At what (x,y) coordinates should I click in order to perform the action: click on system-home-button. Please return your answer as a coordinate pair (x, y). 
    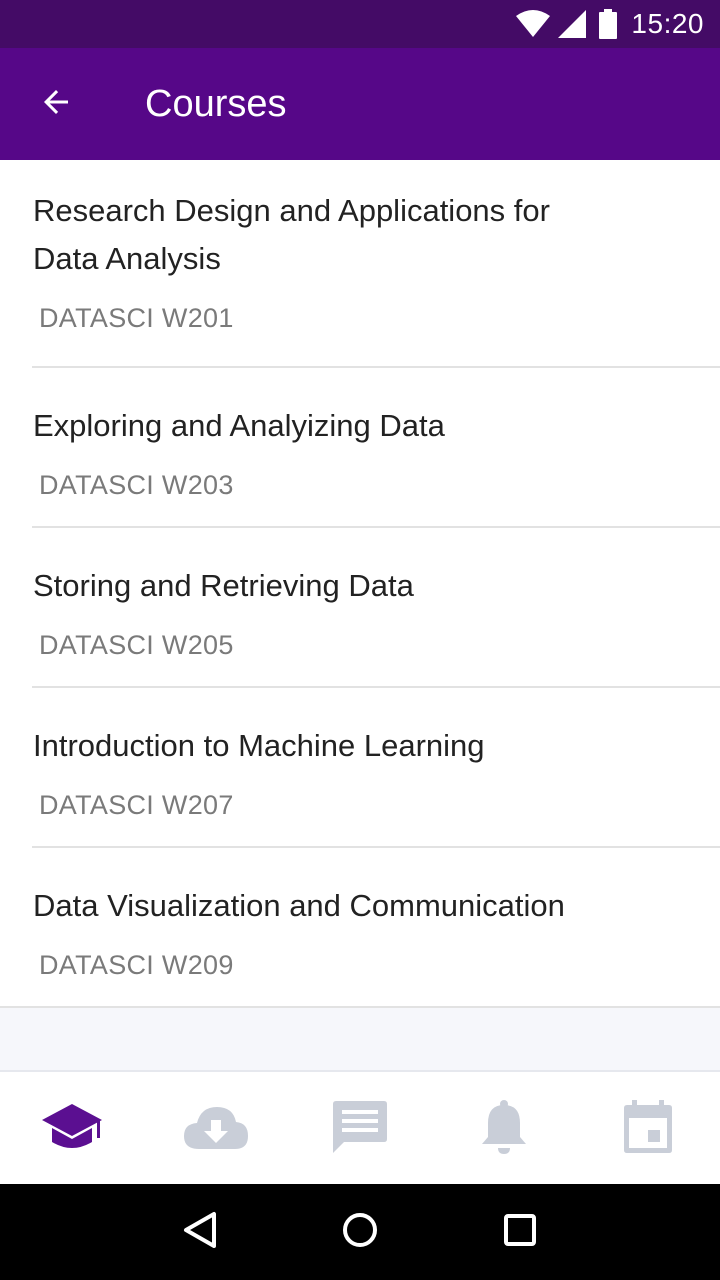
    Looking at the image, I should click on (360, 1232).